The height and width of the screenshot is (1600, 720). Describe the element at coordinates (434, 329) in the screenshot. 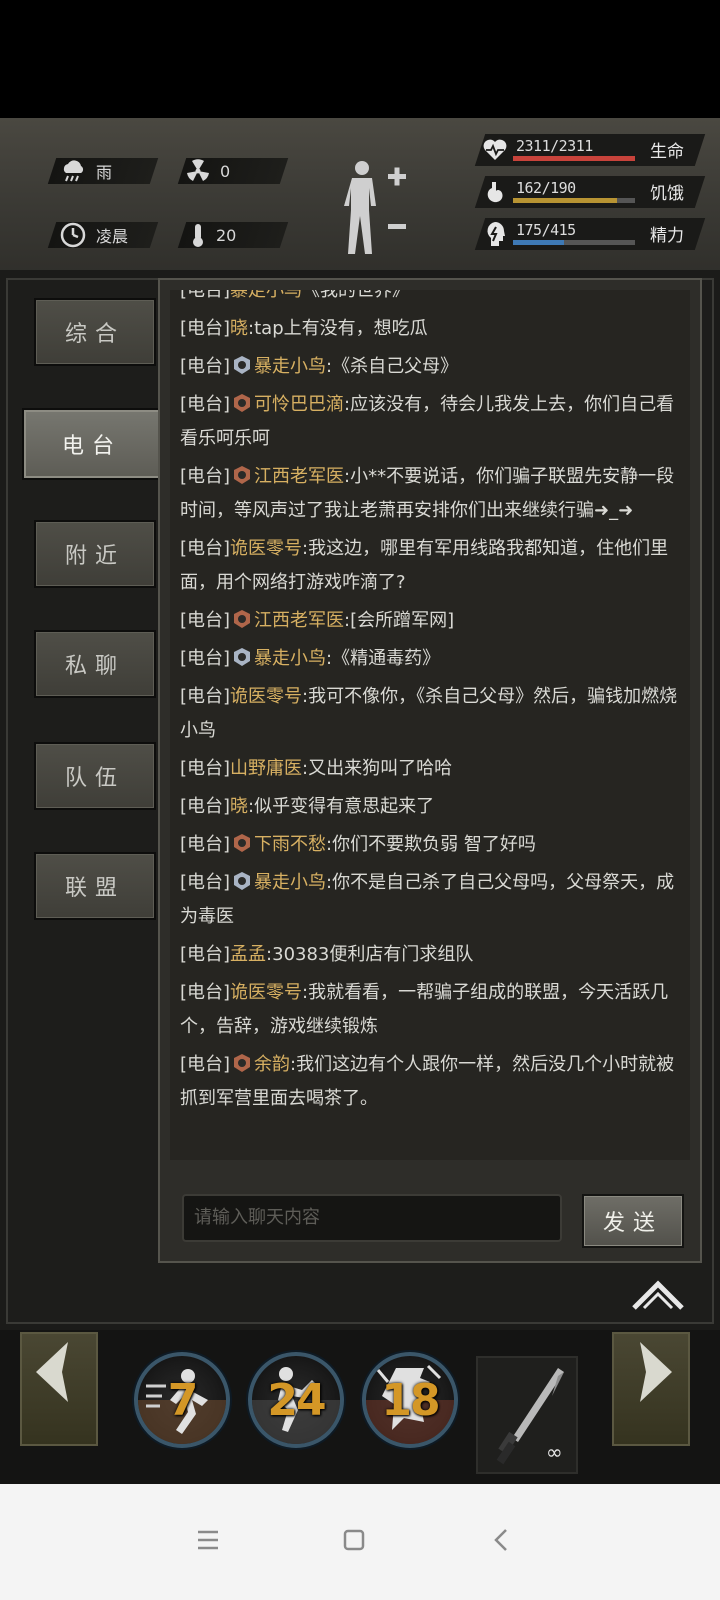

I see `chat-message: [电台]晓:tap上有没有，想吃瓜` at that location.